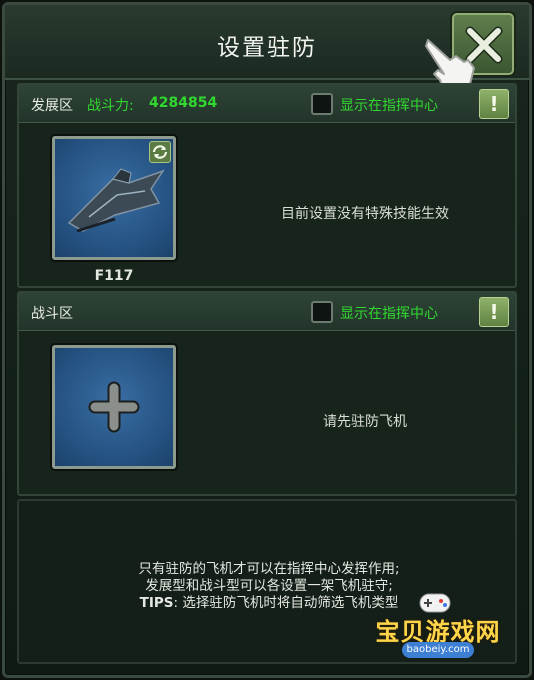  Describe the element at coordinates (183, 103) in the screenshot. I see `power-value: 4284854` at that location.